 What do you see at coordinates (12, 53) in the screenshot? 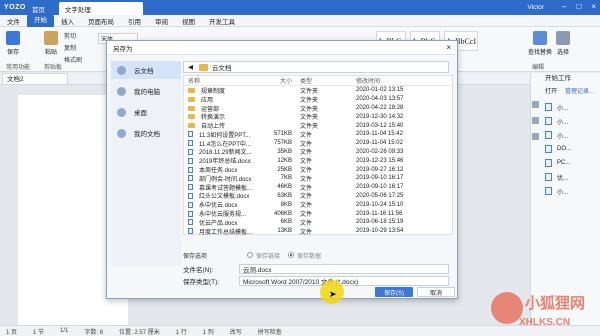
I see `save-ribbon-label: 保存` at bounding box center [12, 53].